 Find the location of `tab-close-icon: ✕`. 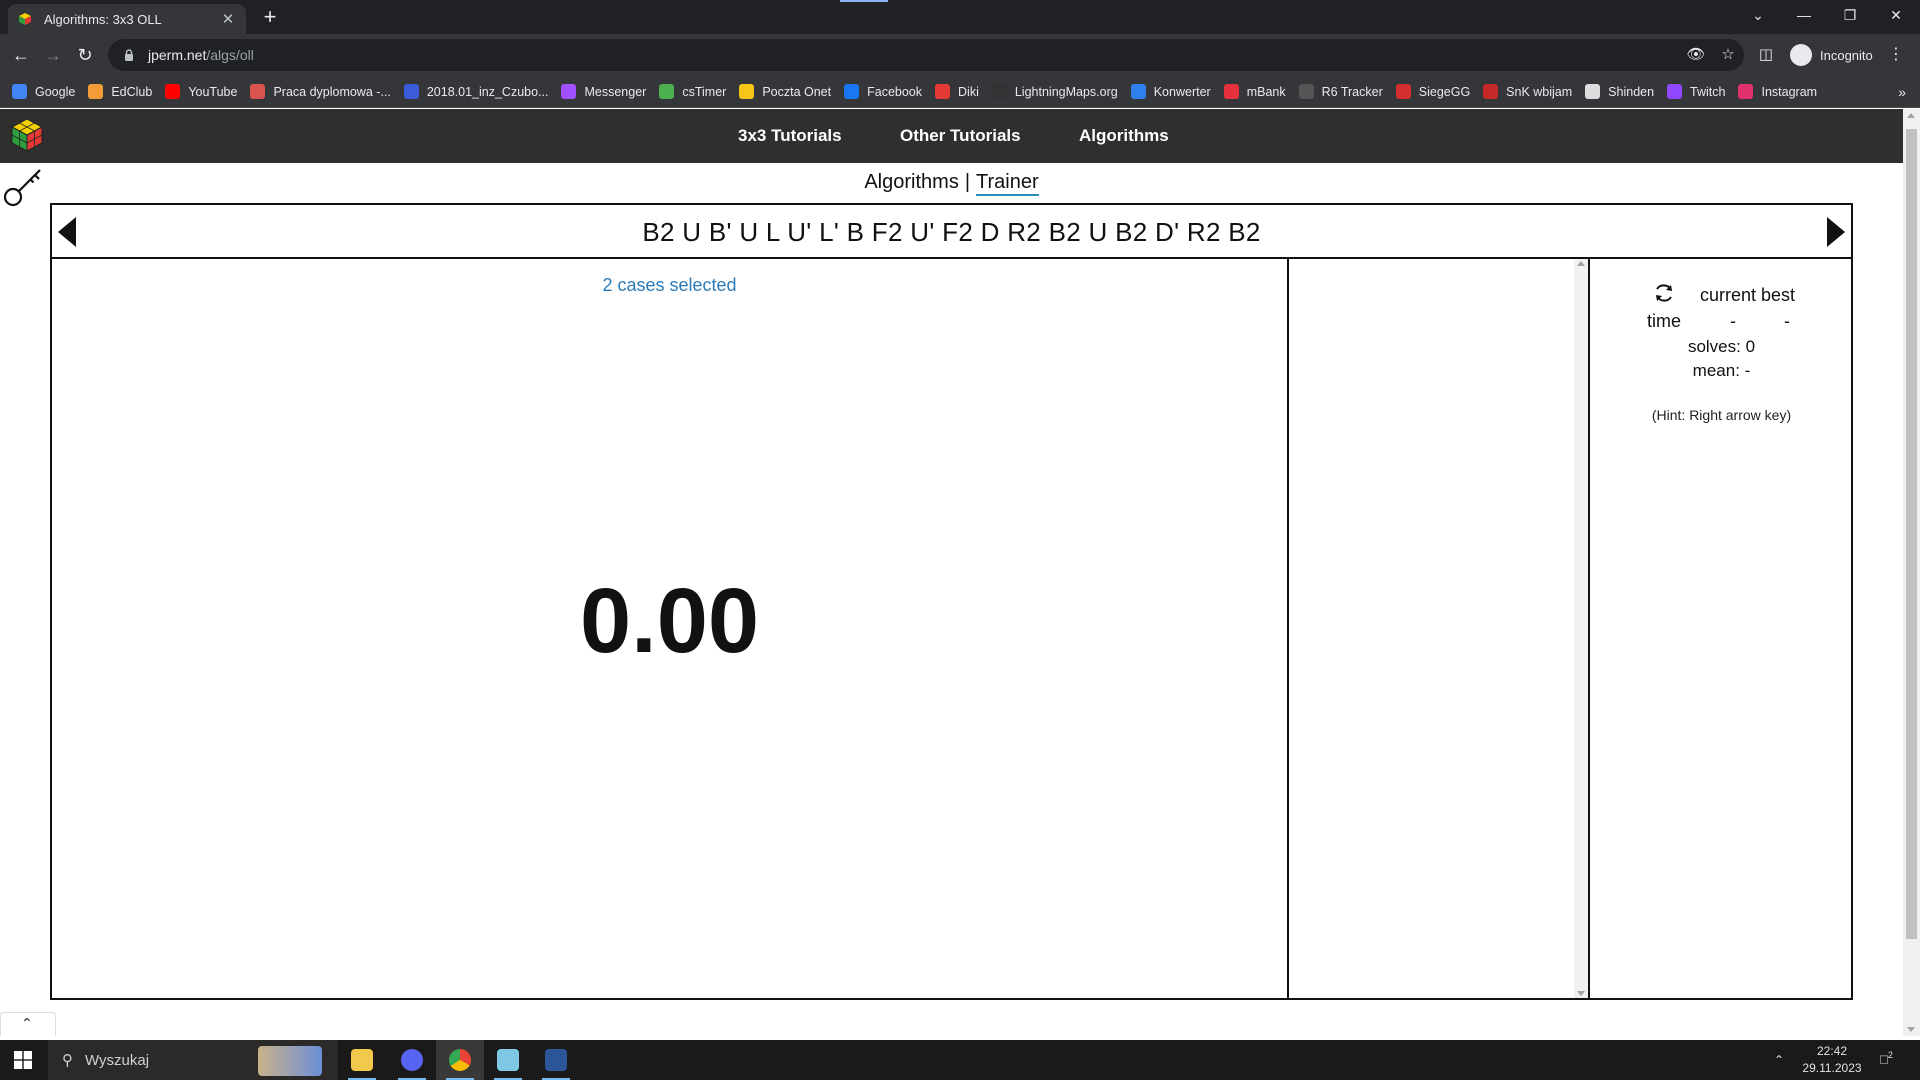

tab-close-icon: ✕ is located at coordinates (228, 19).